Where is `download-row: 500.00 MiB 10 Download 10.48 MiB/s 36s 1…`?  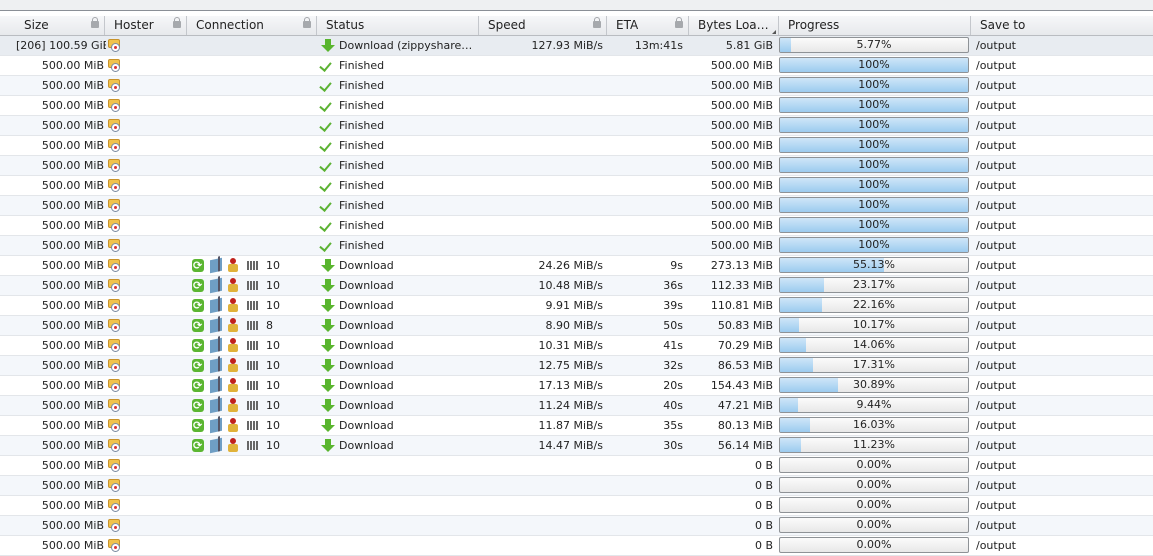
download-row: 500.00 MiB 10 Download 10.48 MiB/s 36s 1… is located at coordinates (576, 286).